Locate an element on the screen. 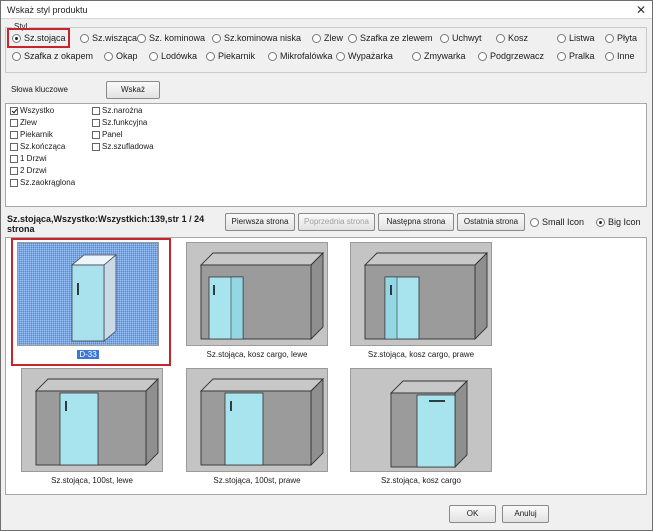 This screenshot has height=531, width=653. radio-style-okap: Okap is located at coordinates (121, 56).